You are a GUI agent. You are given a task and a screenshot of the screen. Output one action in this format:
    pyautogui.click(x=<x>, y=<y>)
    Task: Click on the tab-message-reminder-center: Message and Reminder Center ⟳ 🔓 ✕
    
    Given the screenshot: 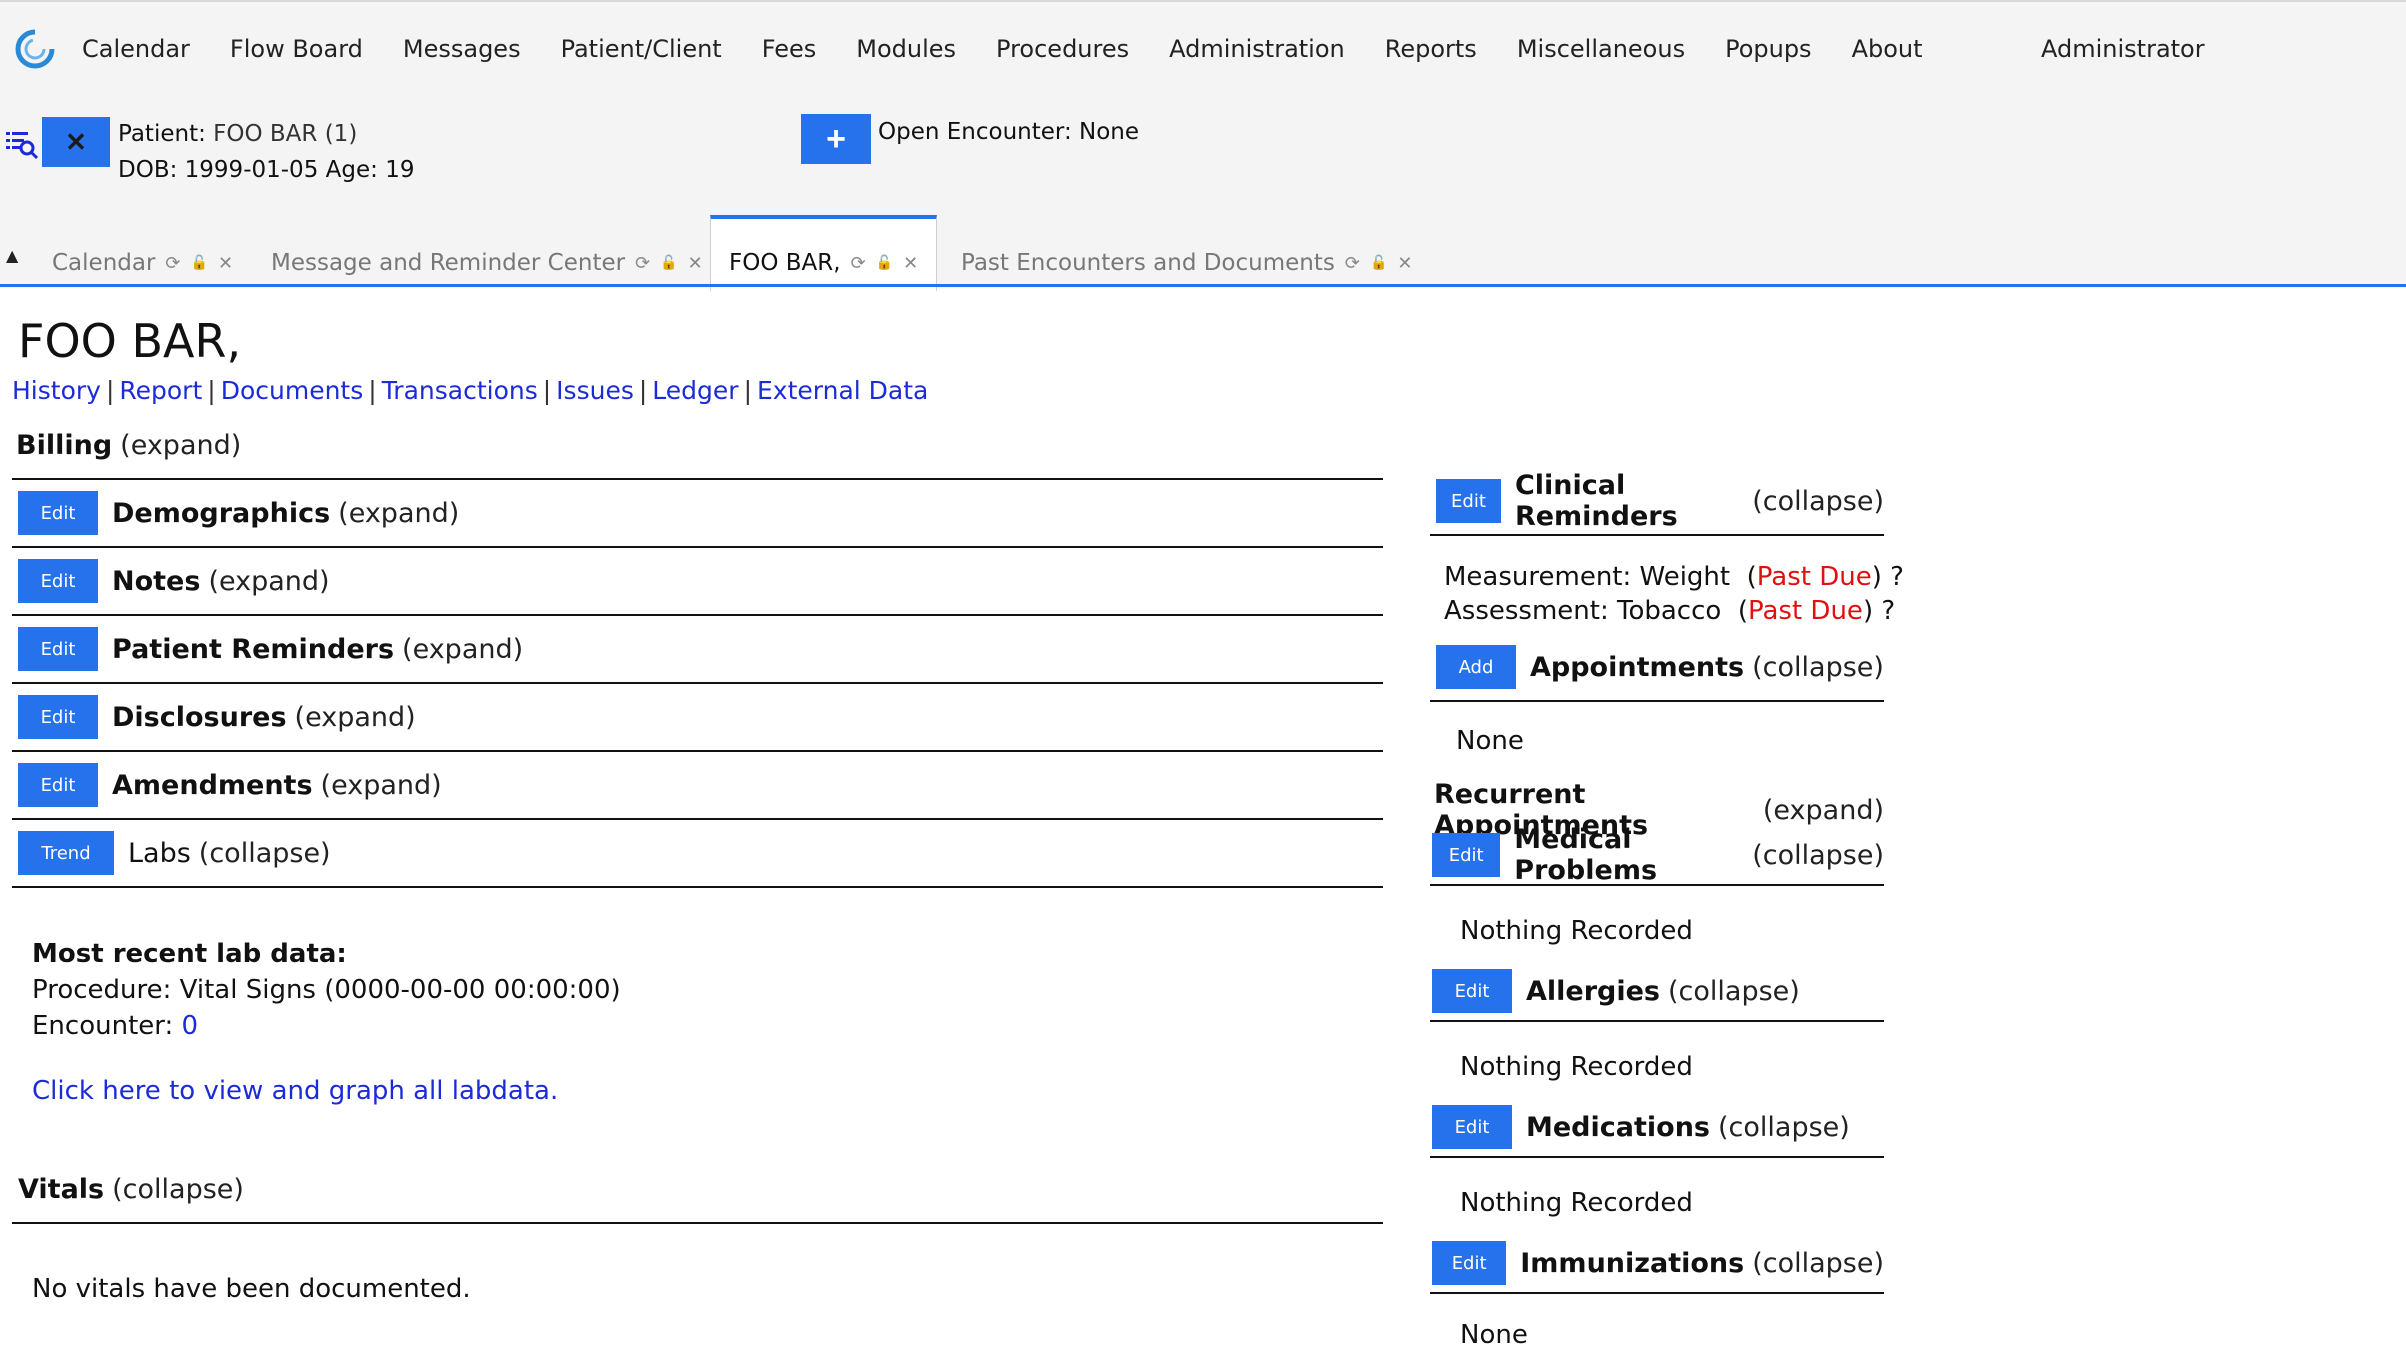 What is the action you would take?
    pyautogui.click(x=487, y=263)
    